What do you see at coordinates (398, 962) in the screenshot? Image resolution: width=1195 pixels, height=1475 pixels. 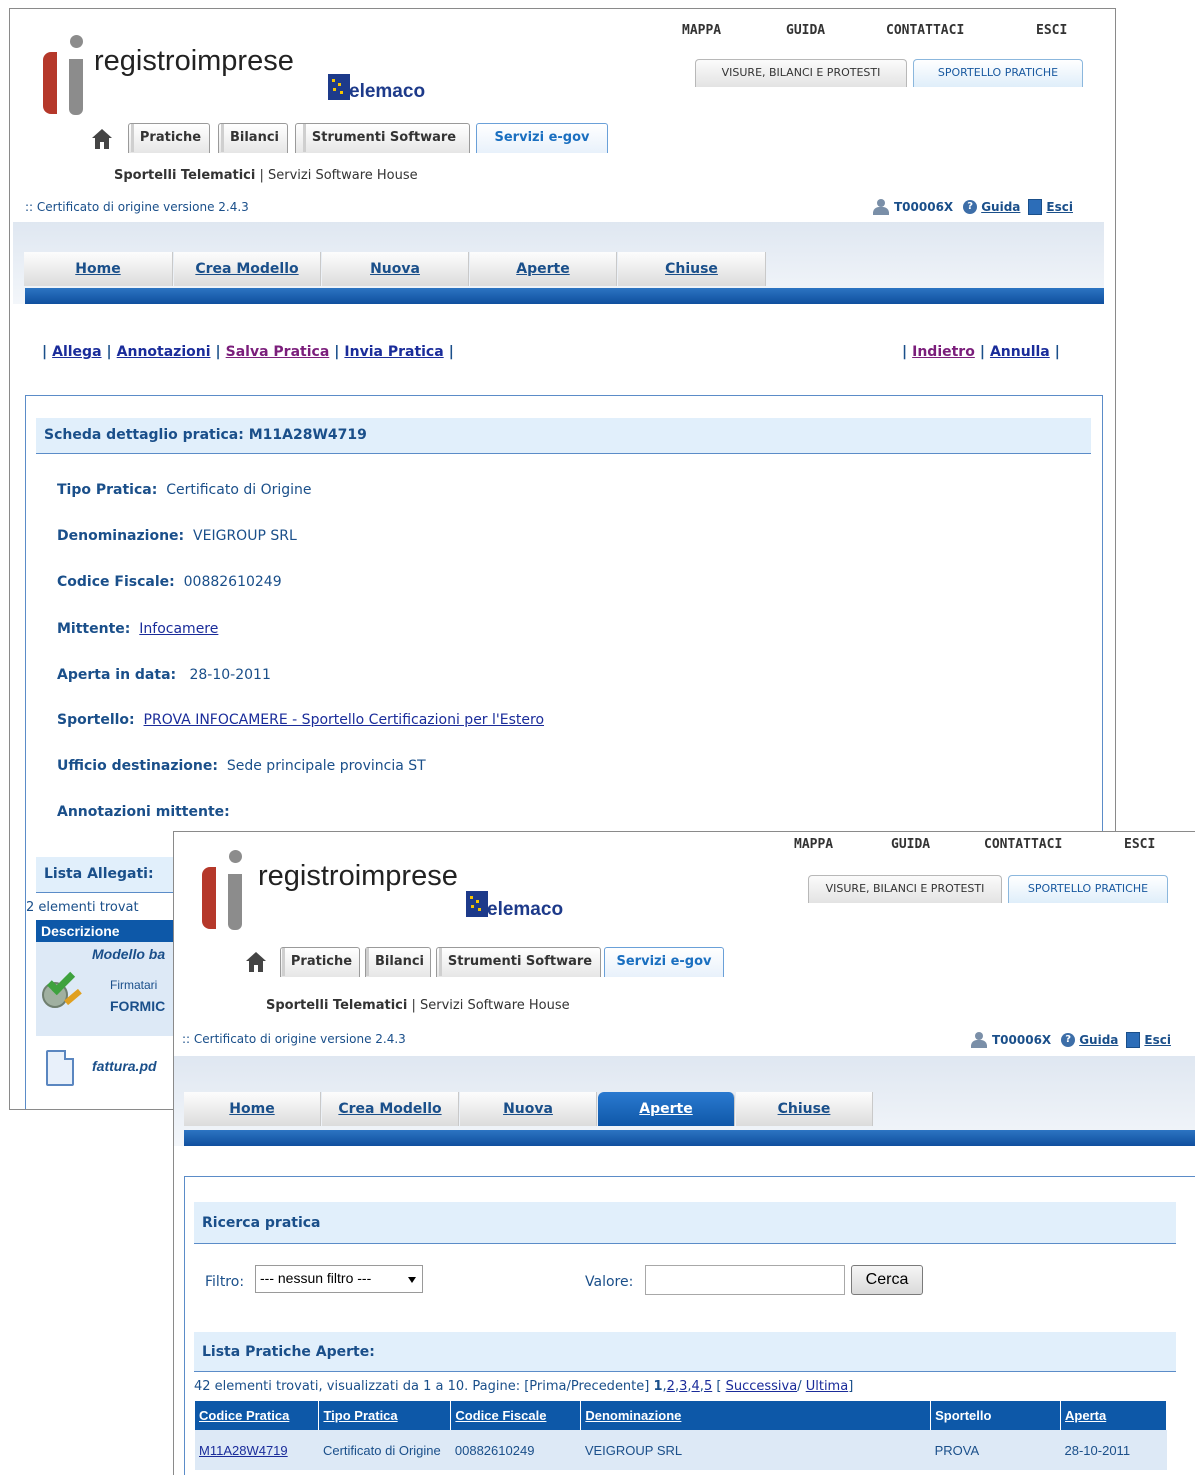 I see `tab-bilanci-2: Bilanci` at bounding box center [398, 962].